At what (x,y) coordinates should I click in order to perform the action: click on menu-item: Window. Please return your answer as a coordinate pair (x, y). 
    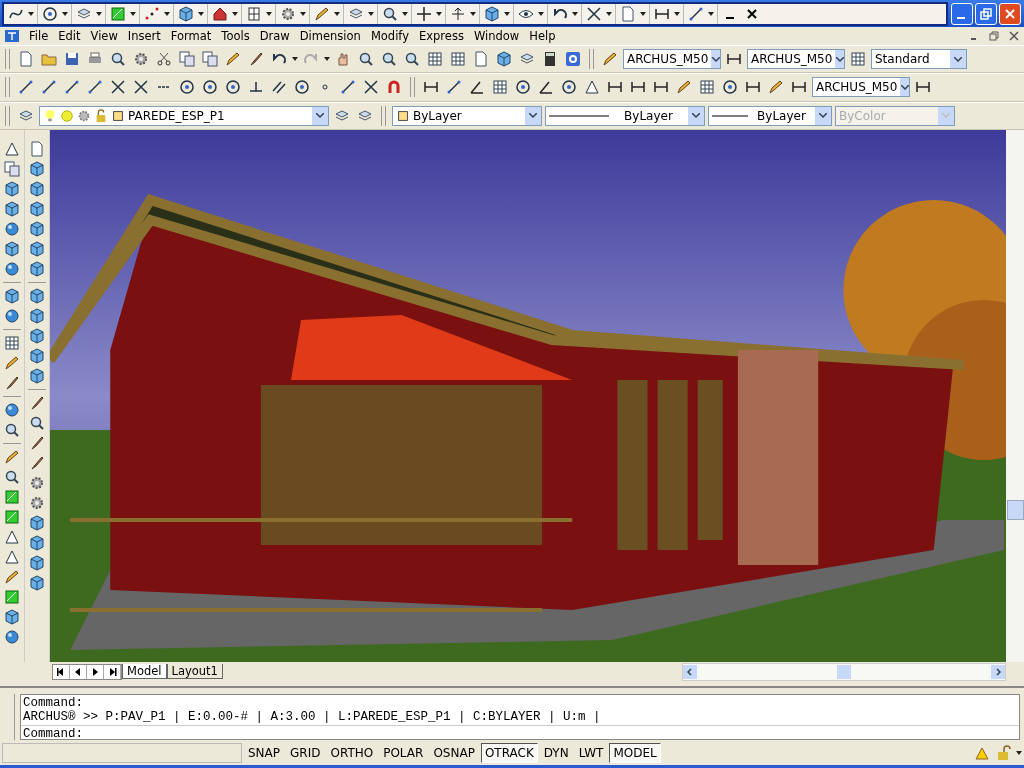
    Looking at the image, I should click on (496, 36).